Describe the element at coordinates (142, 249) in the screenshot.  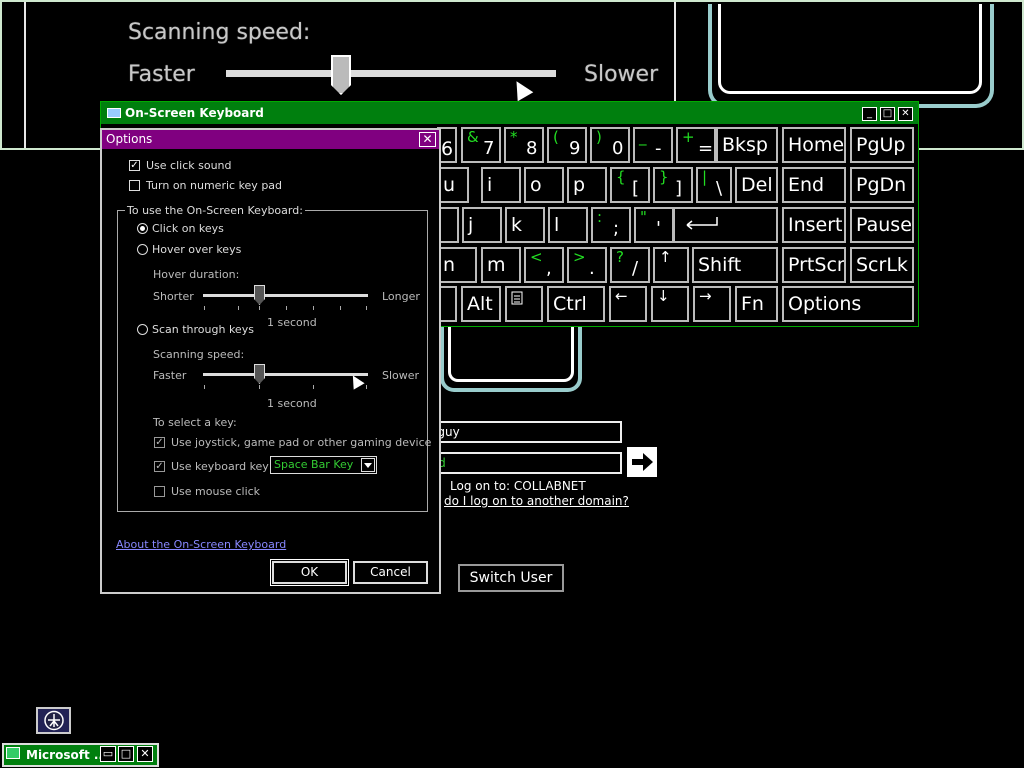
I see `hover-over-keys-radio` at that location.